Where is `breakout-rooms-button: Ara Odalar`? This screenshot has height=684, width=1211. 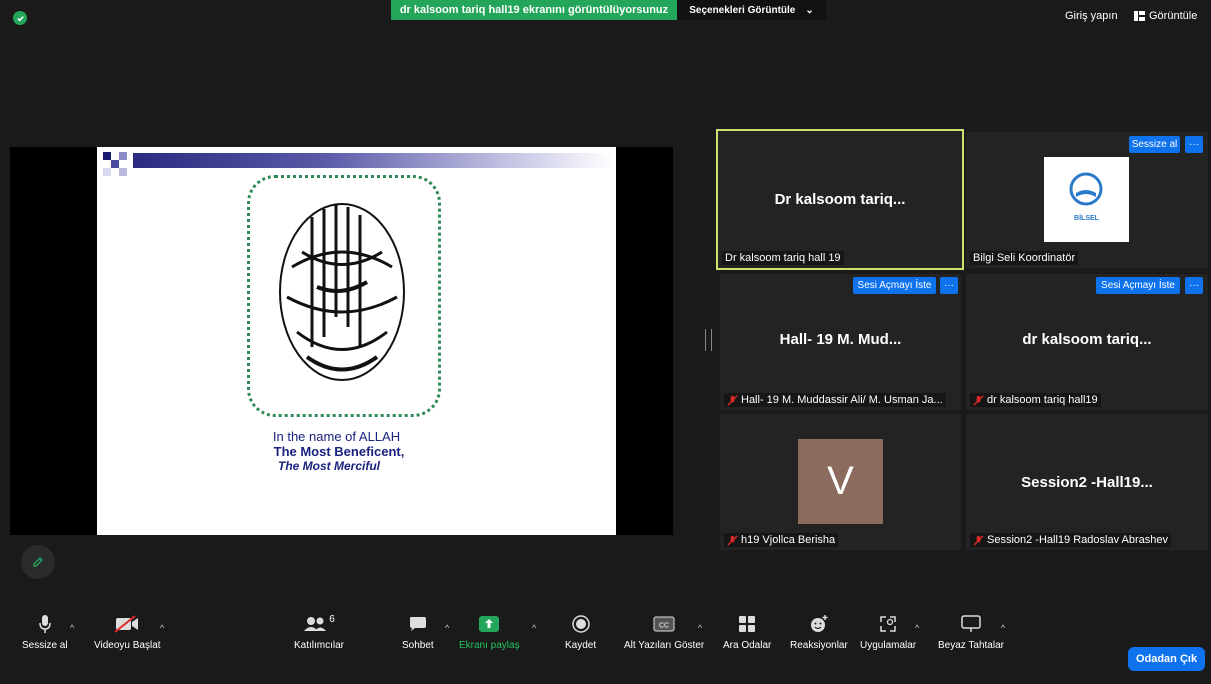
breakout-rooms-button: Ara Odalar is located at coordinates (747, 631).